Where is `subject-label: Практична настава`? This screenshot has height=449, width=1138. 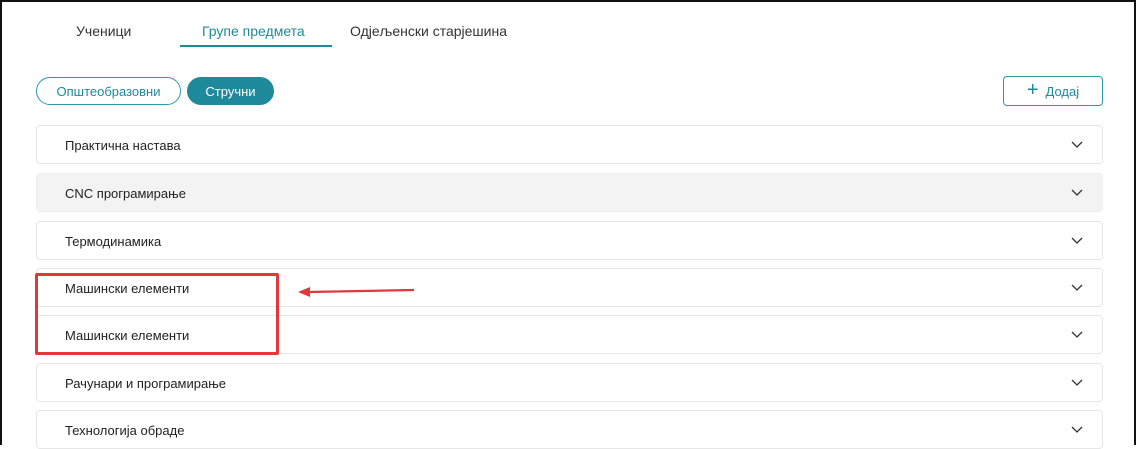
subject-label: Практична настава is located at coordinates (123, 145).